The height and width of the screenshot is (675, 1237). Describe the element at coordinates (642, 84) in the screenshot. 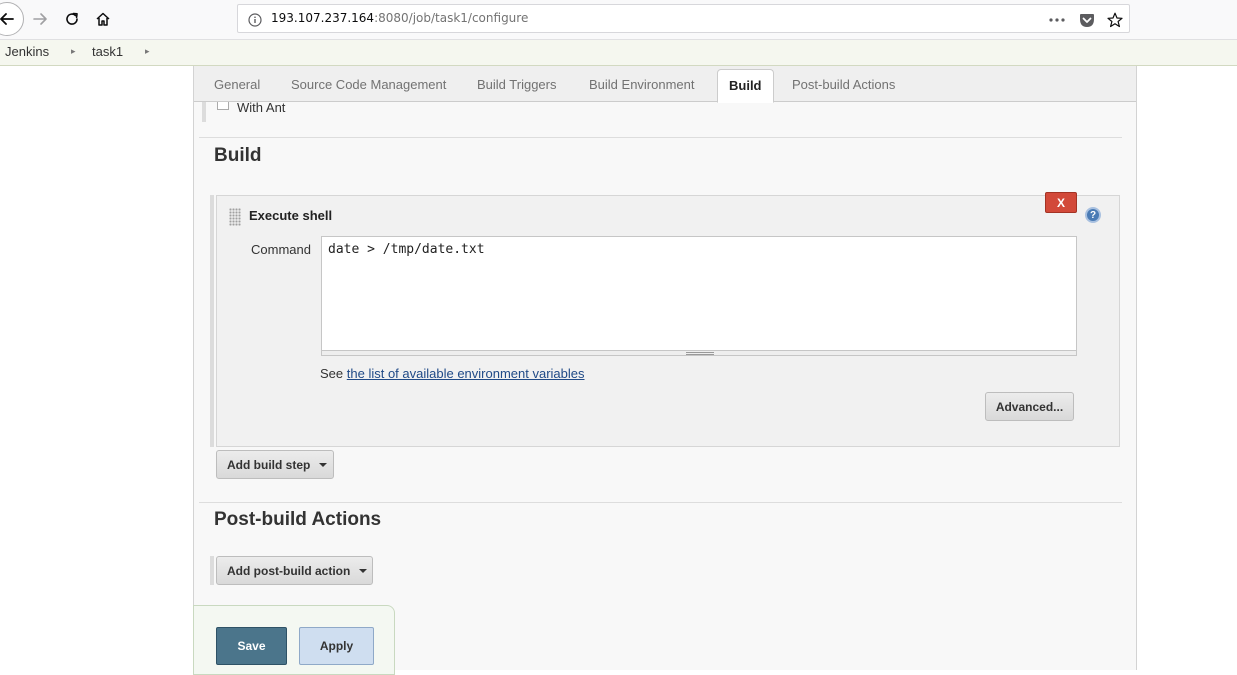

I see `tab-build-environment: Build Environment` at that location.